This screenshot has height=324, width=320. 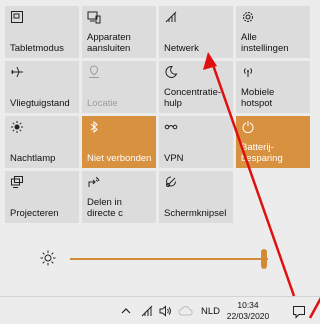 What do you see at coordinates (42, 87) in the screenshot?
I see `tile-airplane-mode: Vliegtuigstand` at bounding box center [42, 87].